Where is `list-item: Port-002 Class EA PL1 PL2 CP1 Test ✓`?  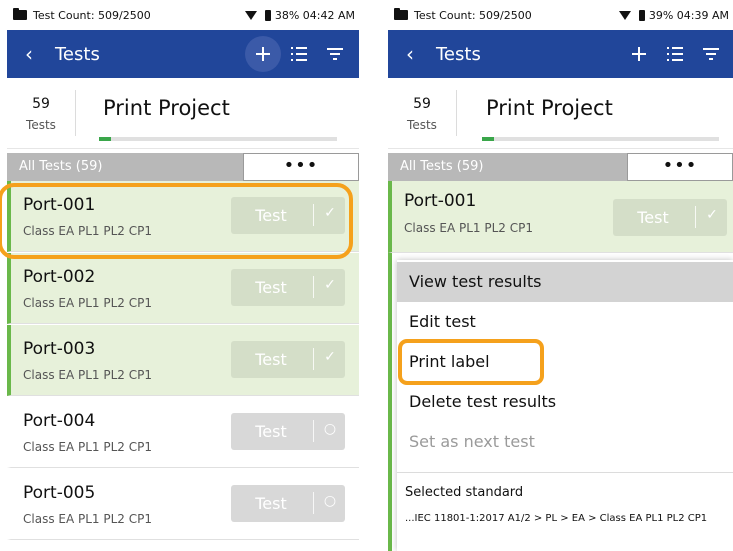
list-item: Port-002 Class EA PL1 PL2 CP1 Test ✓ is located at coordinates (183, 288).